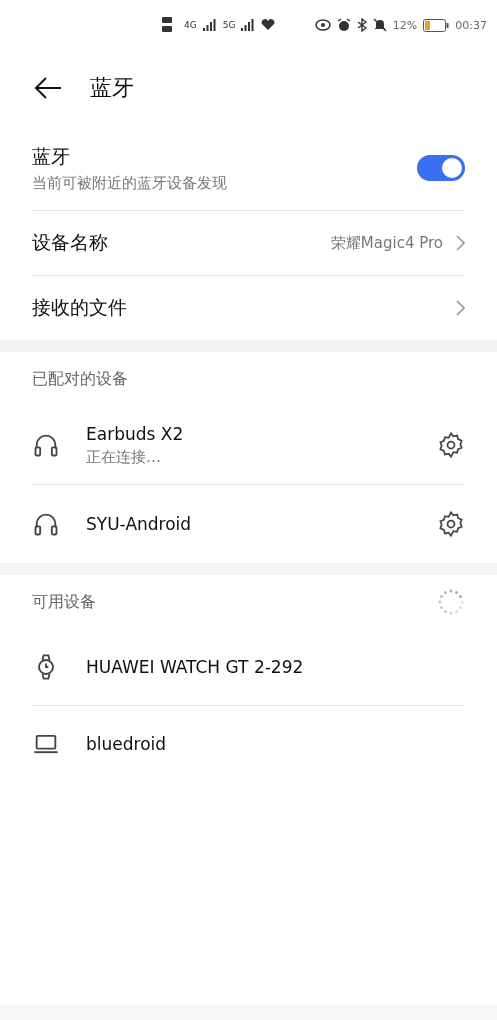 This screenshot has width=497, height=1020. Describe the element at coordinates (322, 25) in the screenshot. I see `eye-icon` at that location.